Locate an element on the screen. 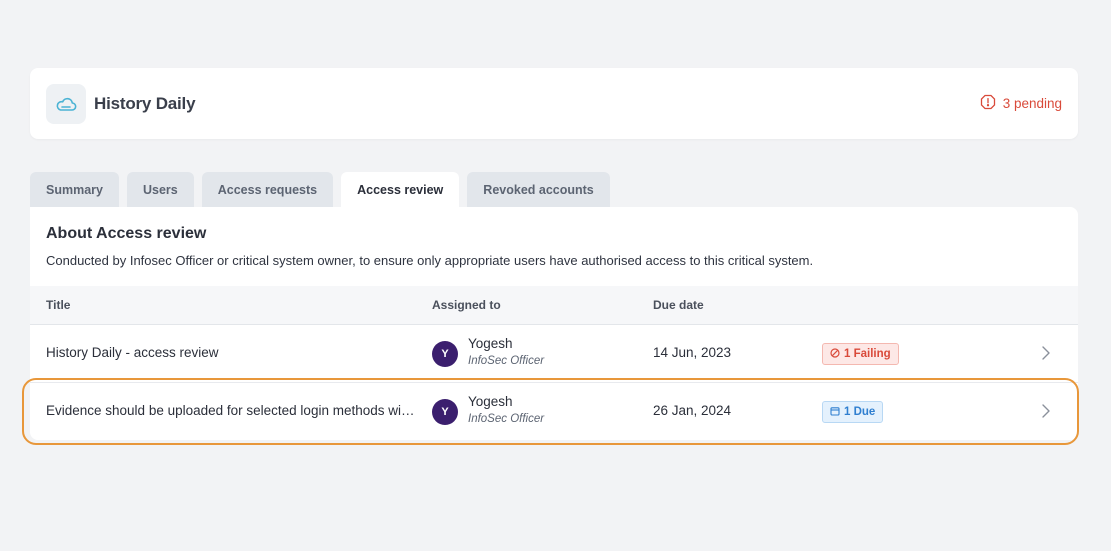 This screenshot has width=1111, height=551. calendar-icon is located at coordinates (835, 412).